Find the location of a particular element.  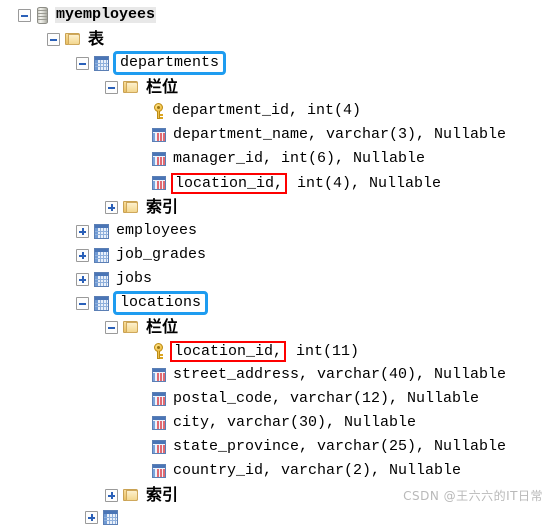

tree-node-loc-col-3: postal_code, varchar(12), Nullable is located at coordinates (278, 399).